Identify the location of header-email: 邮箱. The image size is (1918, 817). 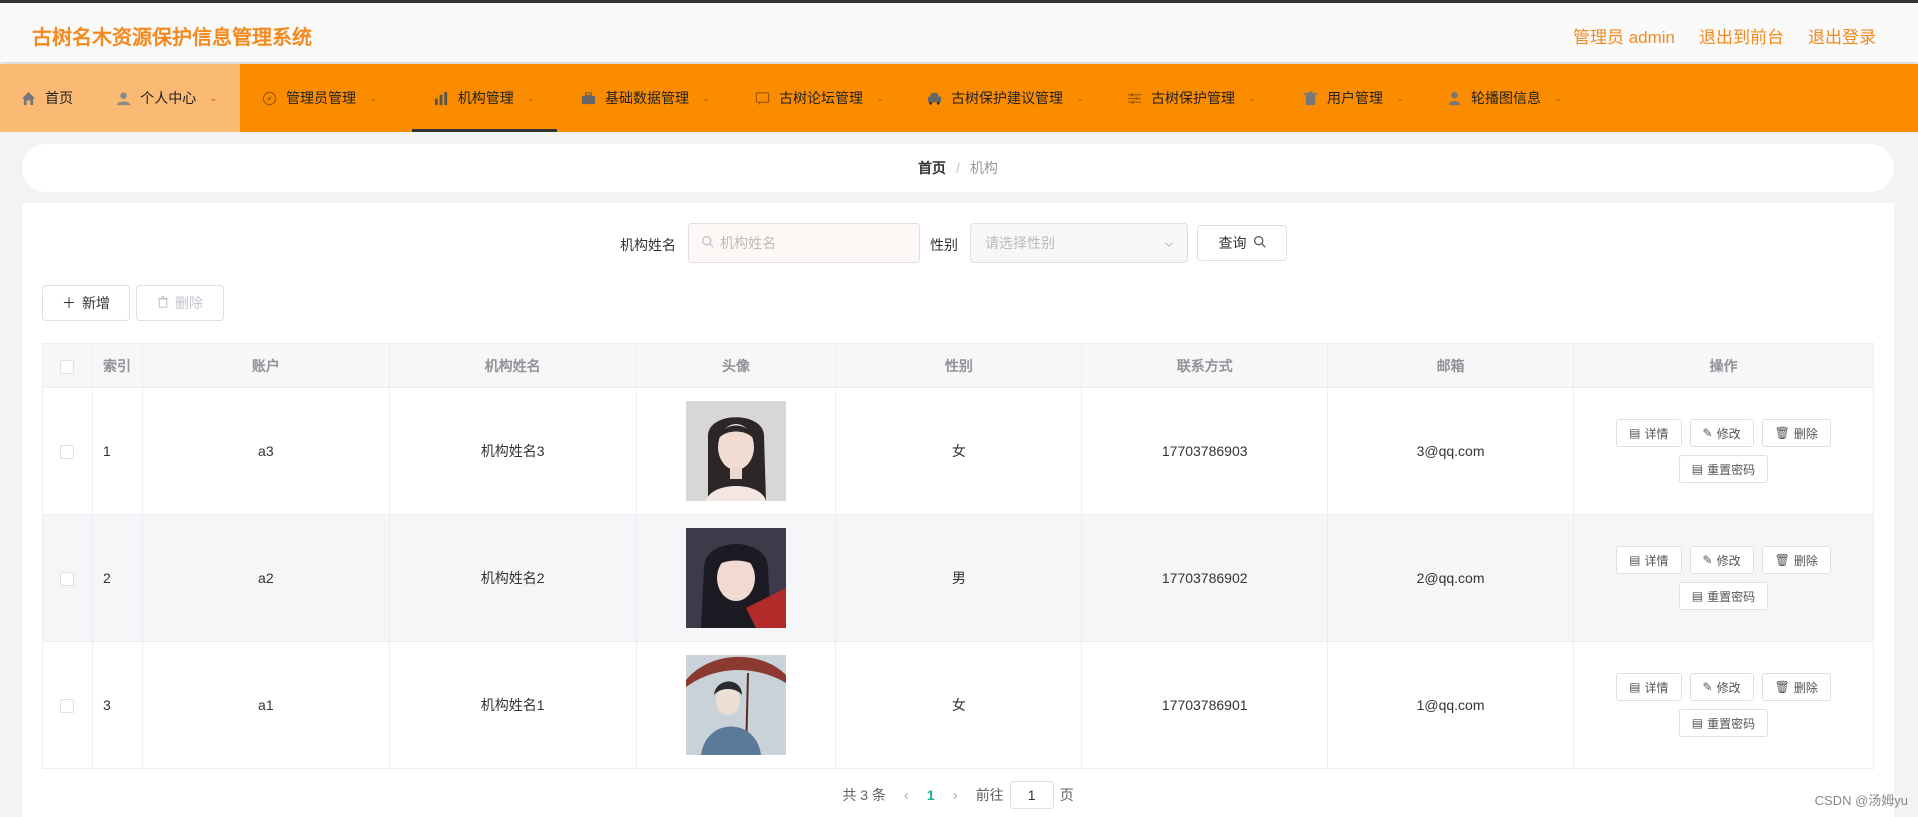
(1450, 365).